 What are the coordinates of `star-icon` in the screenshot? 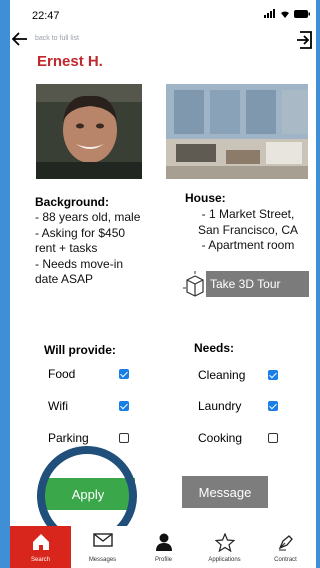 It's located at (224, 542).